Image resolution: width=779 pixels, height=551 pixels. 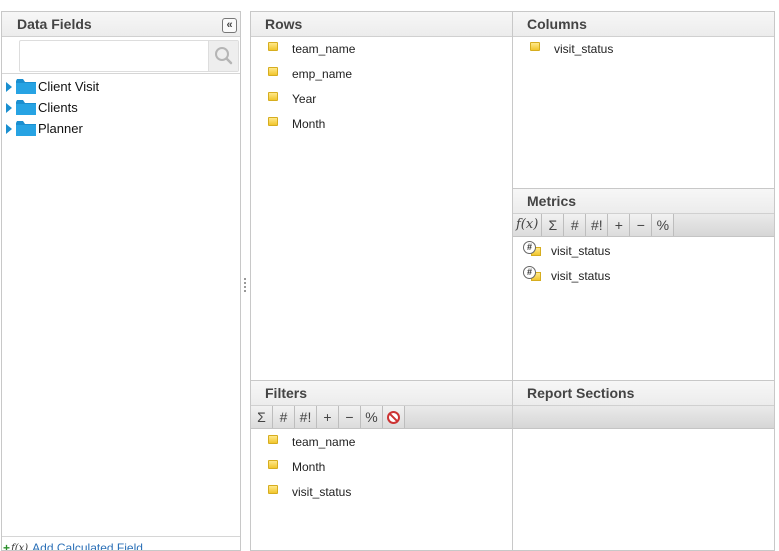 I want to click on tree-node-planner: Planner, so click(x=52, y=128).